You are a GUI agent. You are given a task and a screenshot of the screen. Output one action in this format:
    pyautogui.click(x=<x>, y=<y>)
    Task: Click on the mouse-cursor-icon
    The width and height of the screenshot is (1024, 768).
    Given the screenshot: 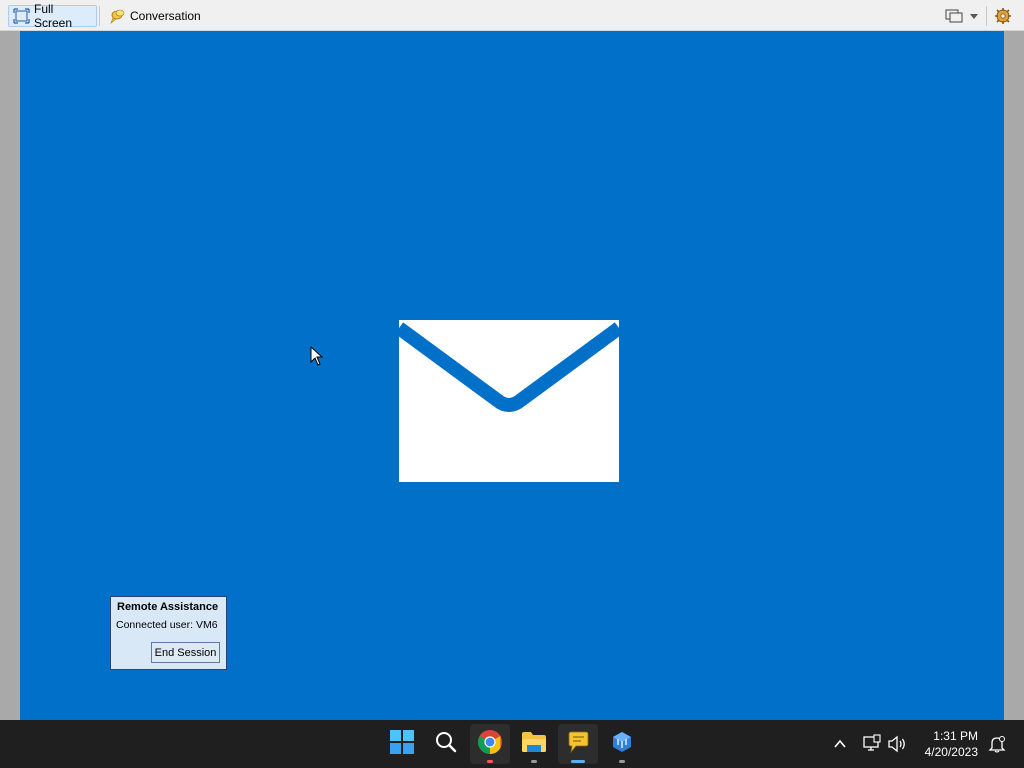 What is the action you would take?
    pyautogui.click(x=317, y=355)
    